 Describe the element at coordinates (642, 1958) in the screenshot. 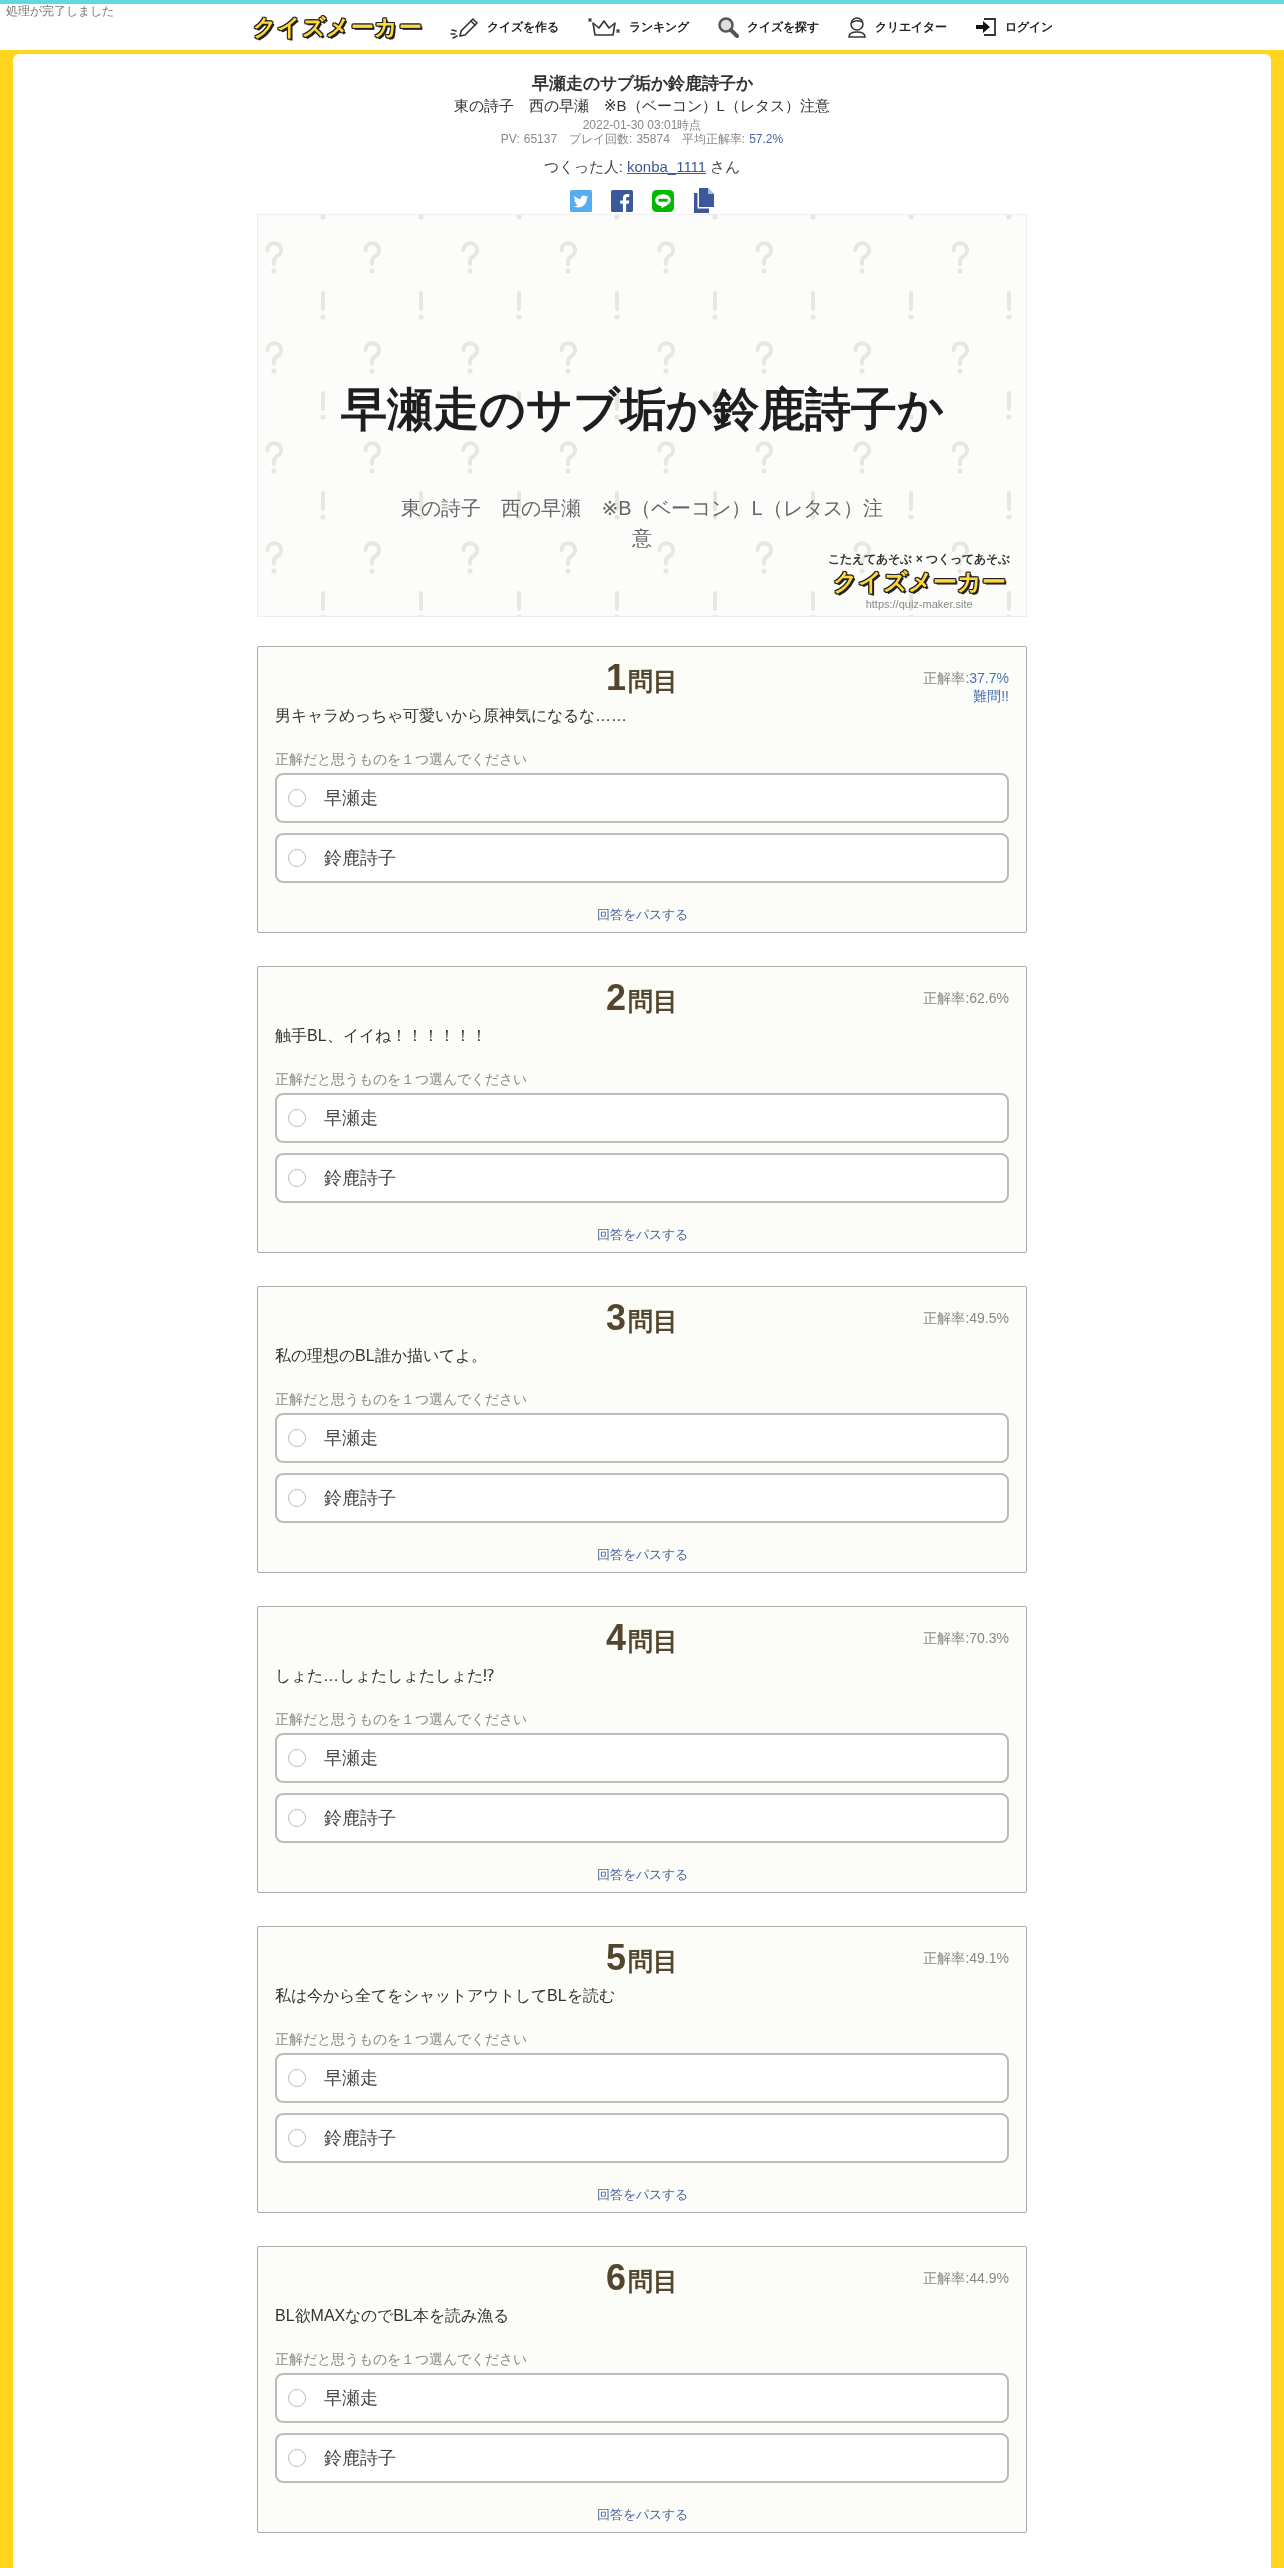

I see `question-number: 5問目` at that location.